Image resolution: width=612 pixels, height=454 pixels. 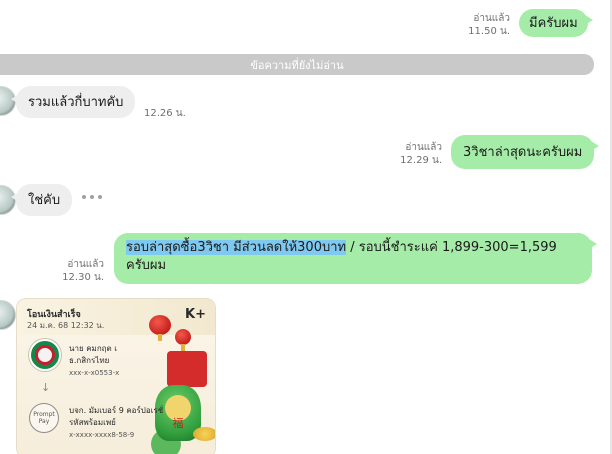 I want to click on kplus-logo: K+, so click(x=198, y=318).